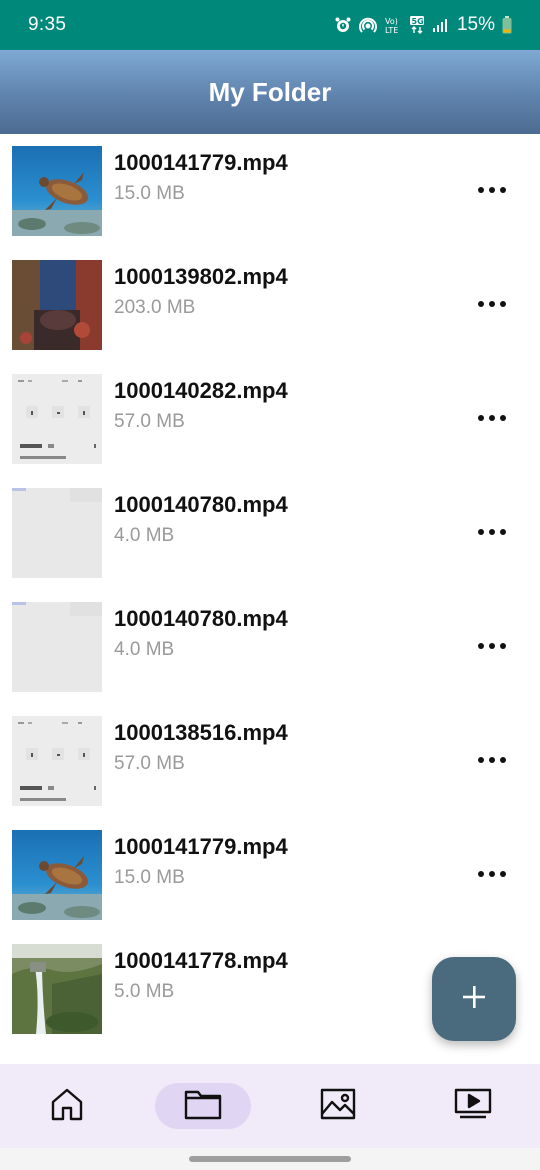 The width and height of the screenshot is (540, 1170). I want to click on file-size: 203.0 MB, so click(155, 307).